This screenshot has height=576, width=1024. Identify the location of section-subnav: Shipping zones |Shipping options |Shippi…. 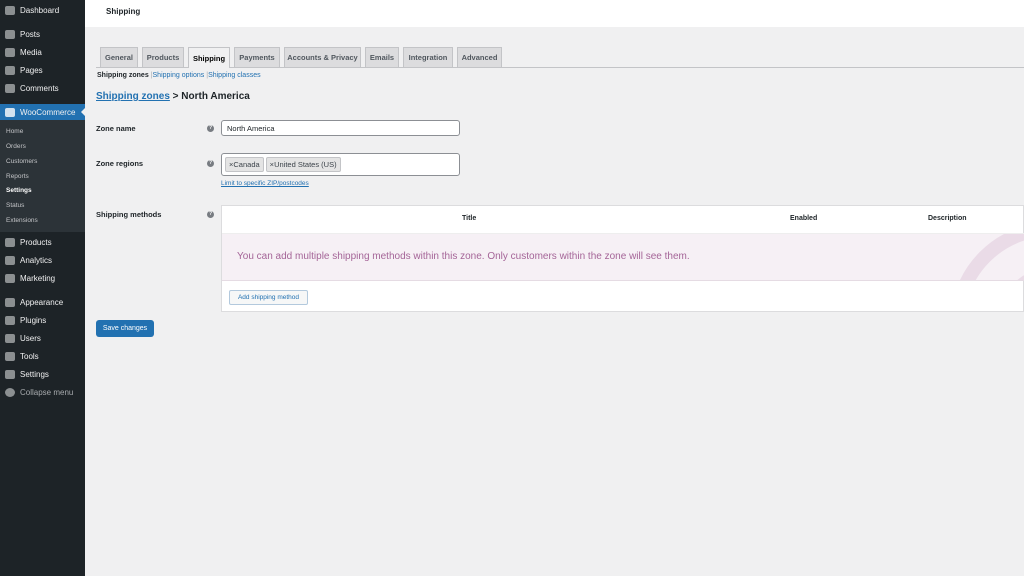
(179, 75).